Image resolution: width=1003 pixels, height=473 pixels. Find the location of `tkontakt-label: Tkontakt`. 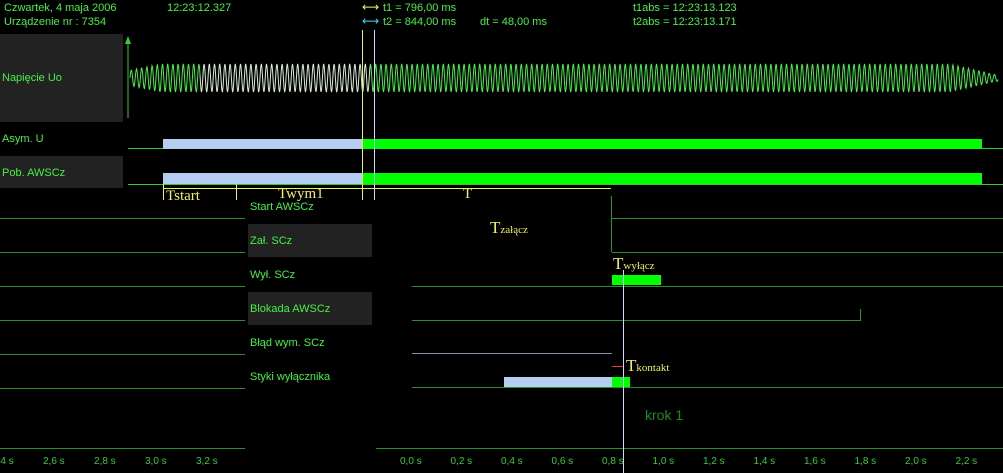

tkontakt-label: Tkontakt is located at coordinates (647, 366).